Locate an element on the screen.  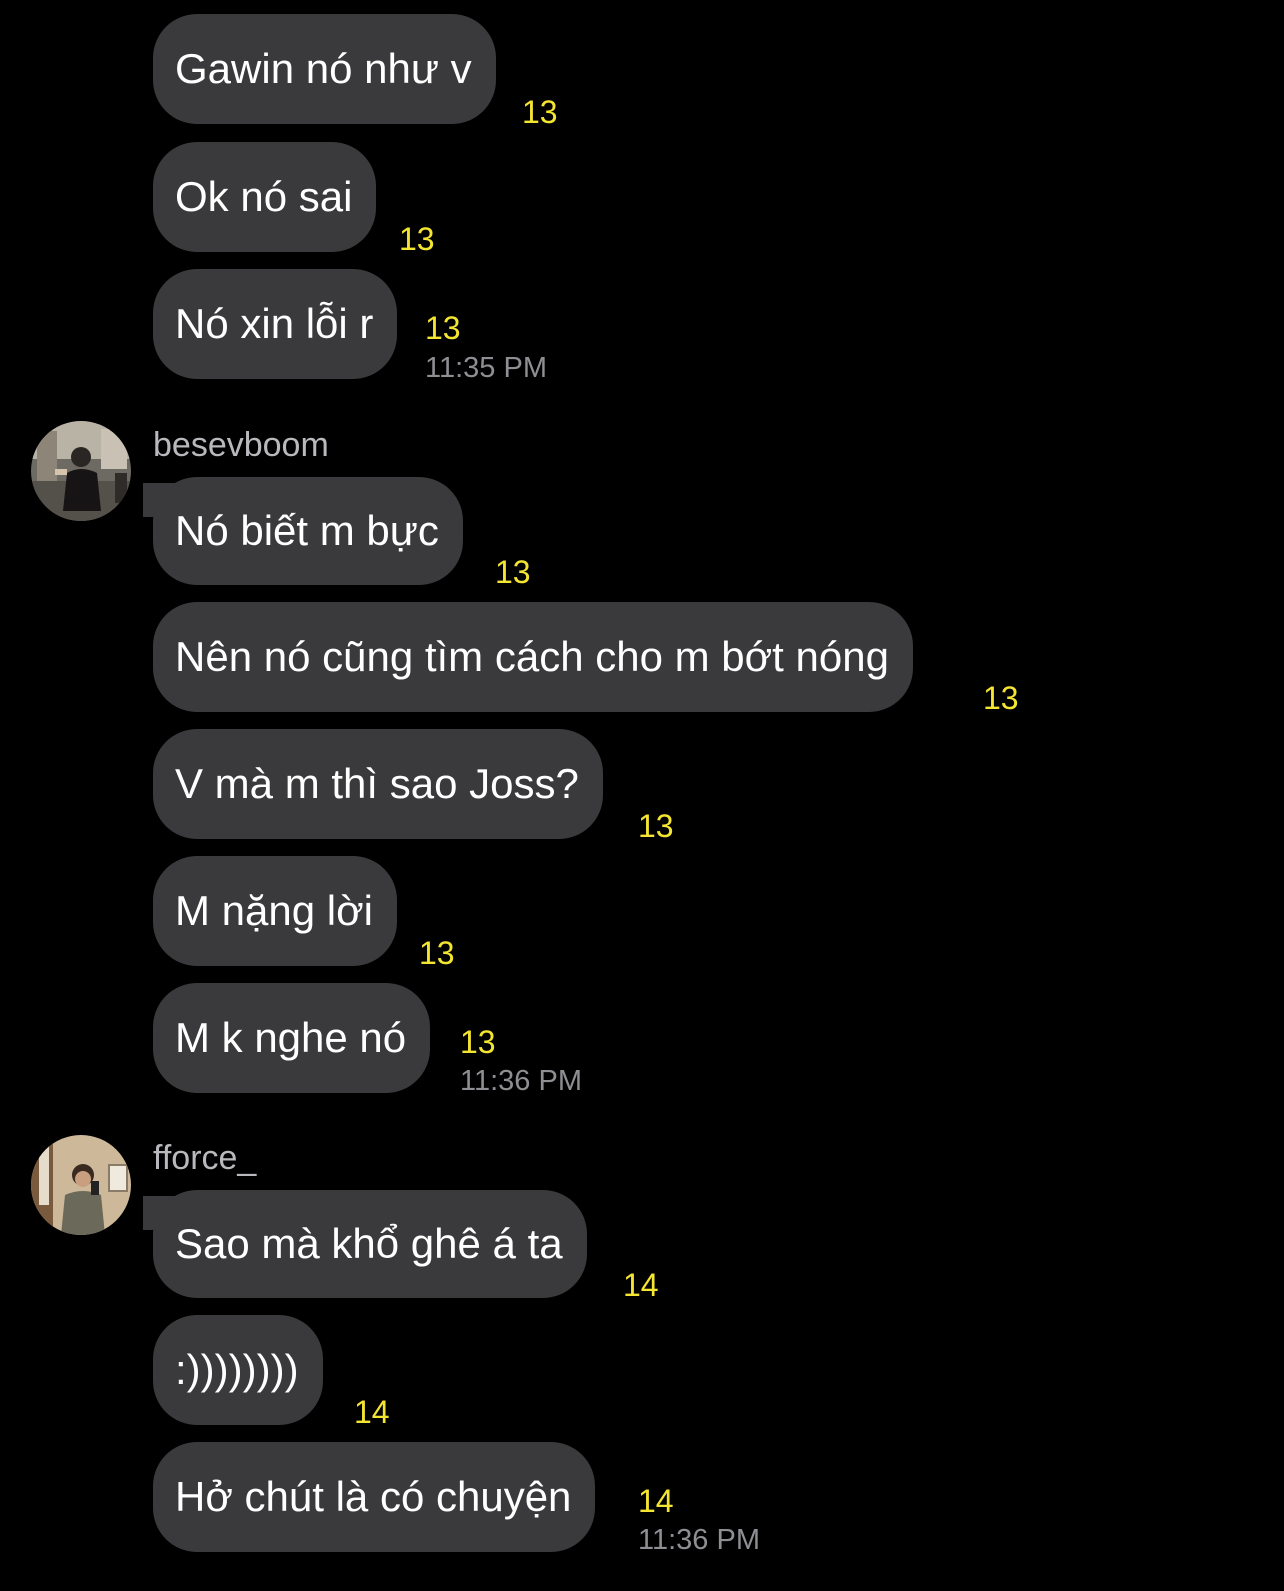
message-bubble: Gawin nó như v is located at coordinates (324, 69).